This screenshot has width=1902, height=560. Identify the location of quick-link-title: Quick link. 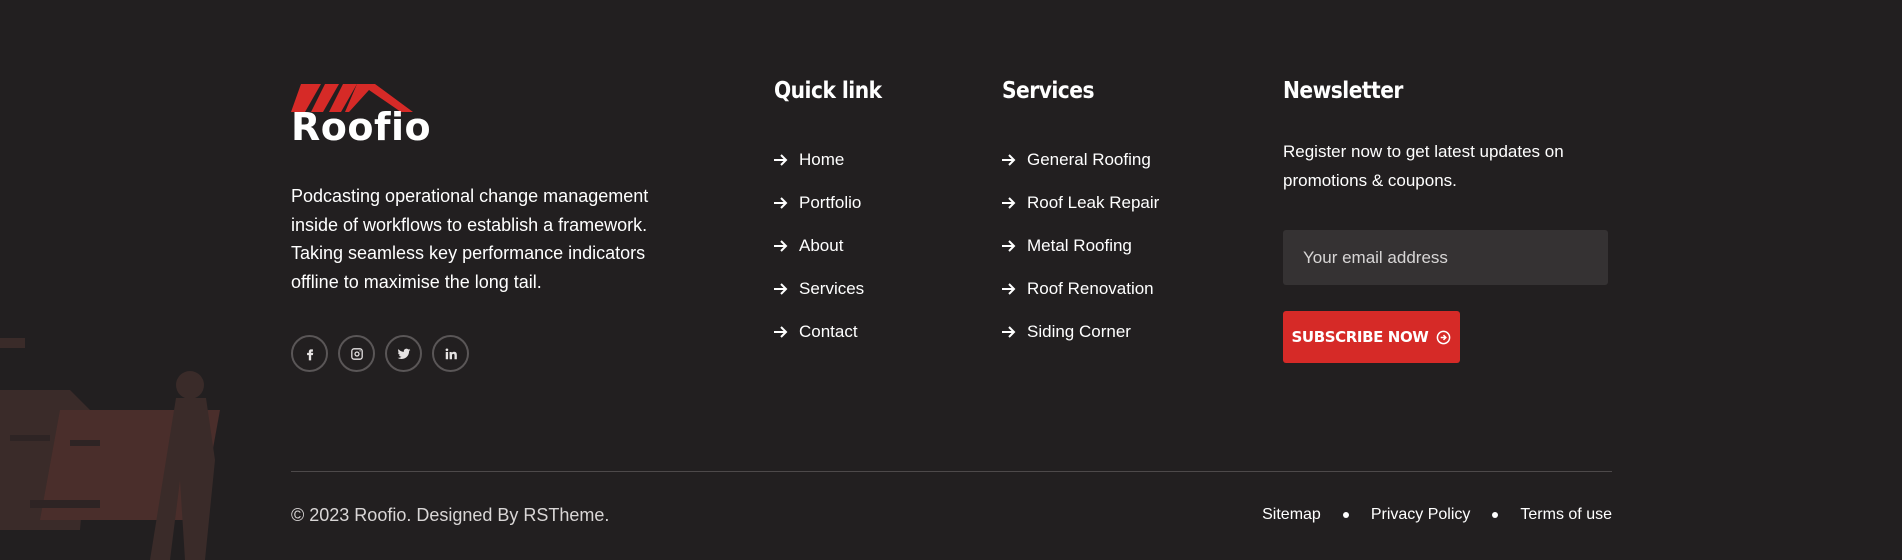
(828, 91).